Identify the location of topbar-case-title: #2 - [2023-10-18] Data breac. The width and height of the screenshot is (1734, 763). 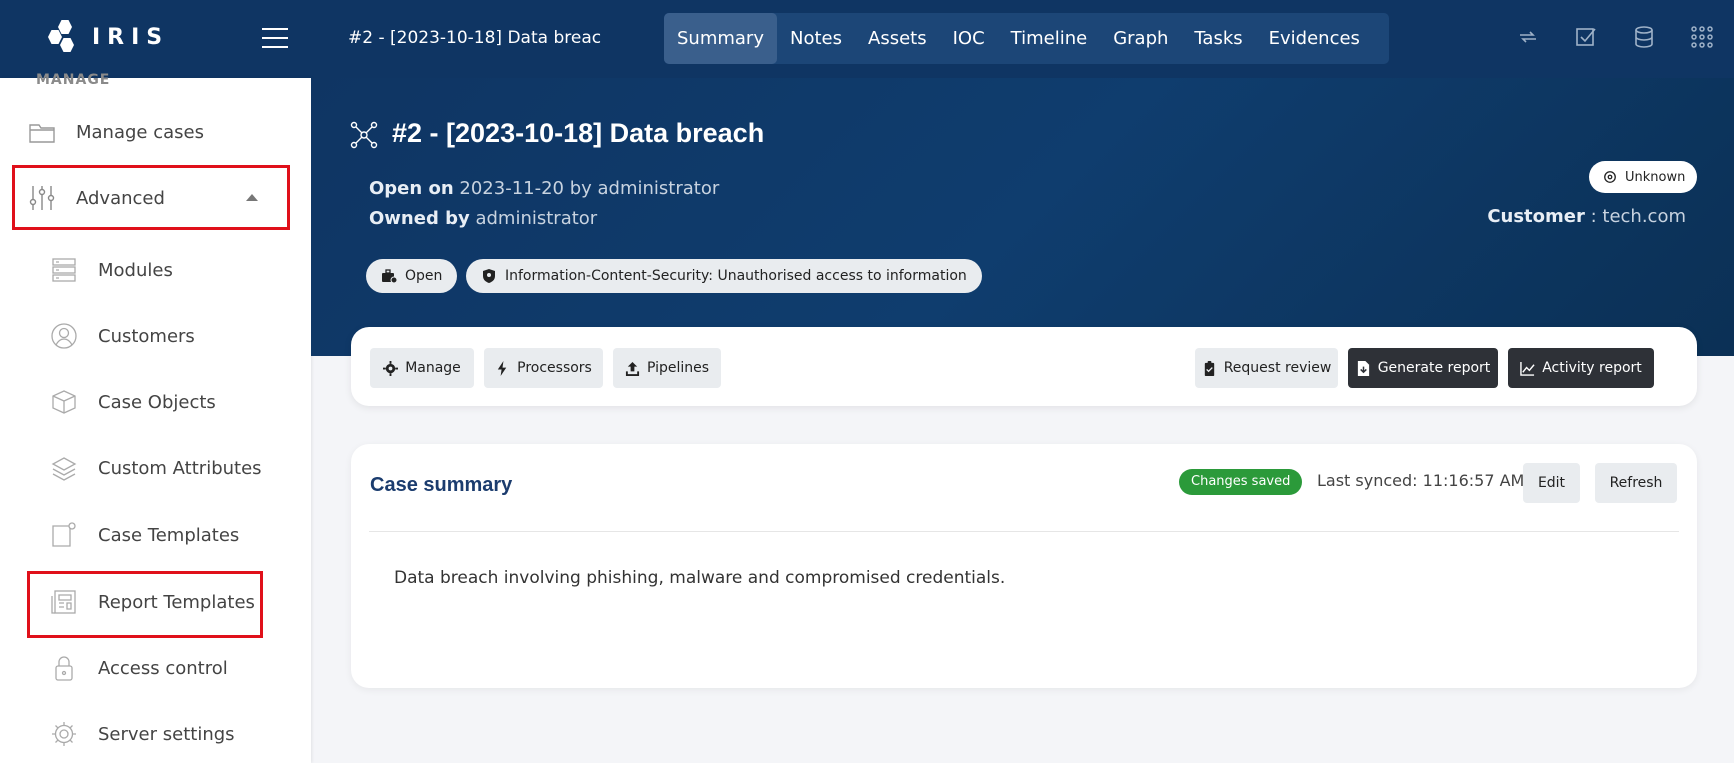
(475, 38).